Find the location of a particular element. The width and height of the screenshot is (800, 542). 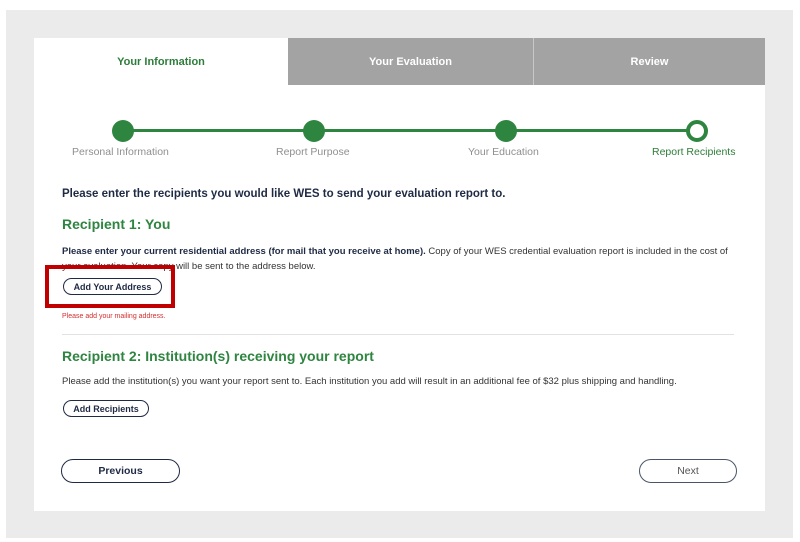

step-label-report-purpose: Report Purpose is located at coordinates (313, 152).